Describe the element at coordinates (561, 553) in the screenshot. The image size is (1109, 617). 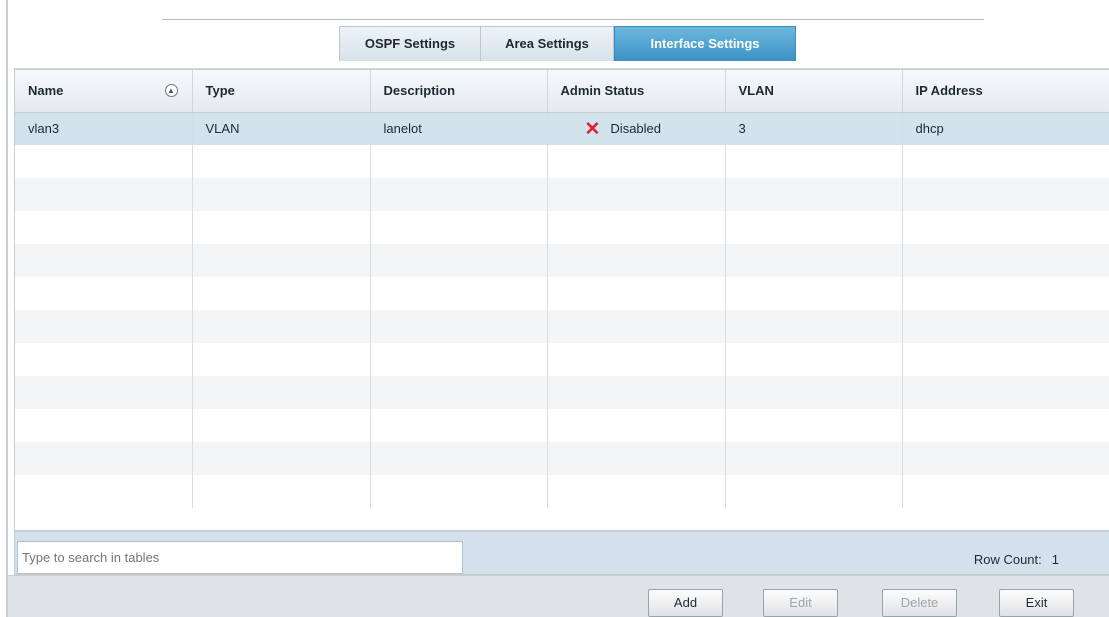
I see `table-footer-bar: Row Count: 1` at that location.